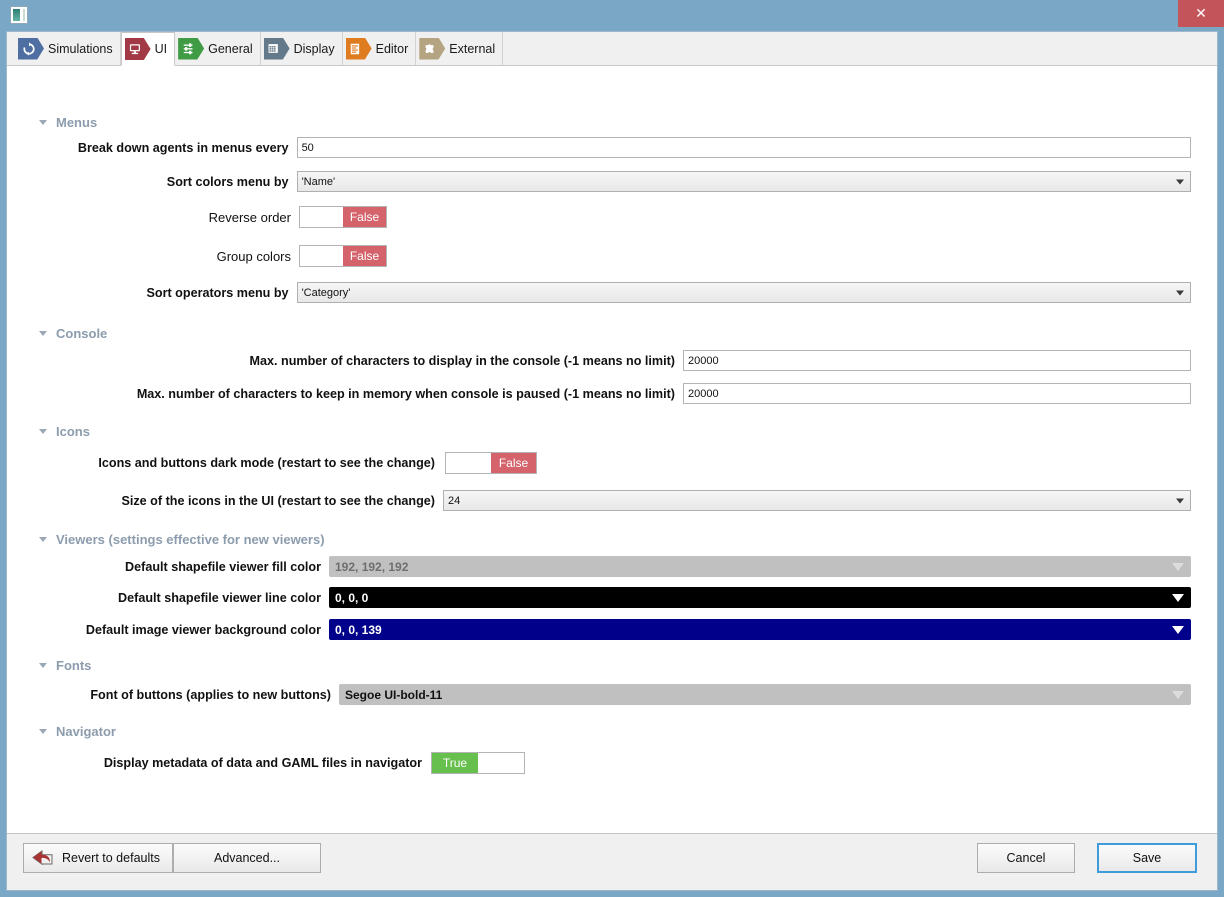 The image size is (1224, 897). Describe the element at coordinates (937, 360) in the screenshot. I see `max-chars-display-input` at that location.